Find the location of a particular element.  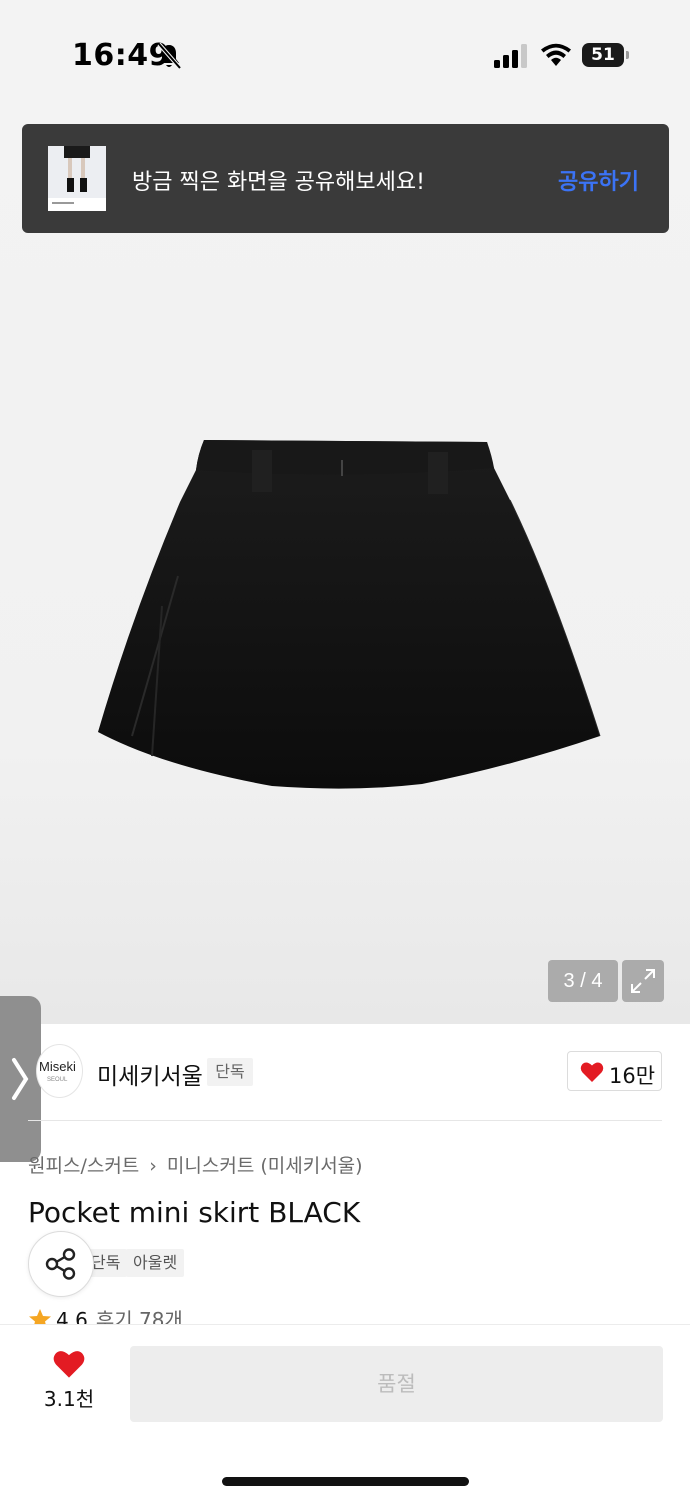

image-counter: 3 / 4 is located at coordinates (583, 981).